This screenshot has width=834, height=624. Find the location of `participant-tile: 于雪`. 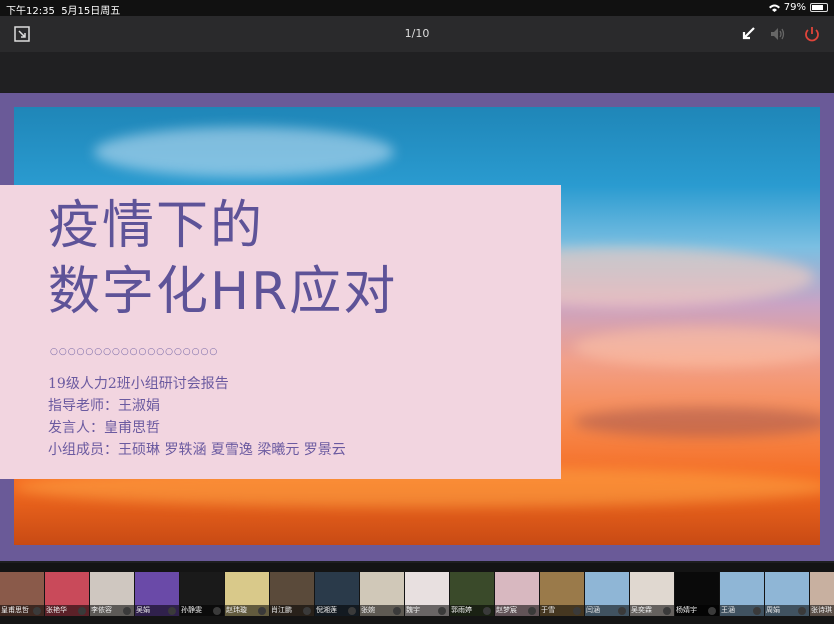

participant-tile: 于雪 is located at coordinates (562, 594).